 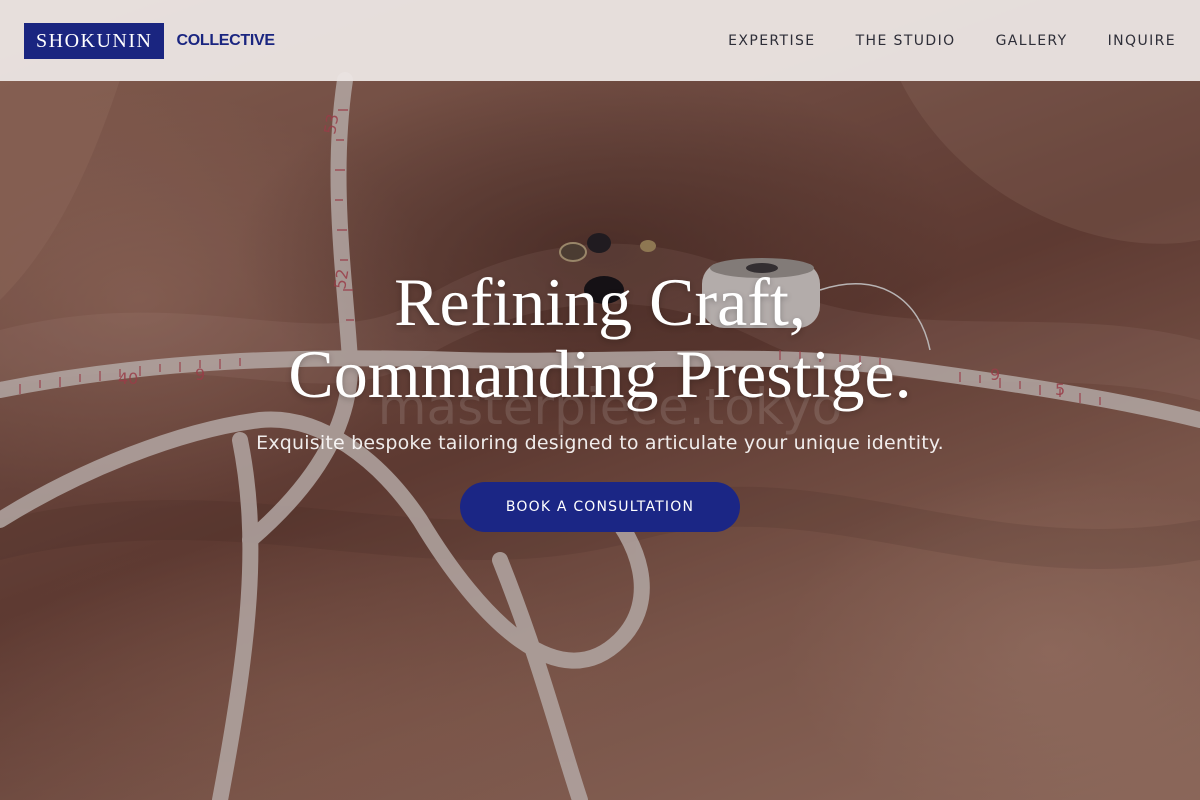 I want to click on brand-logo: SHOKUNIN COLLECTIVE, so click(x=149, y=40).